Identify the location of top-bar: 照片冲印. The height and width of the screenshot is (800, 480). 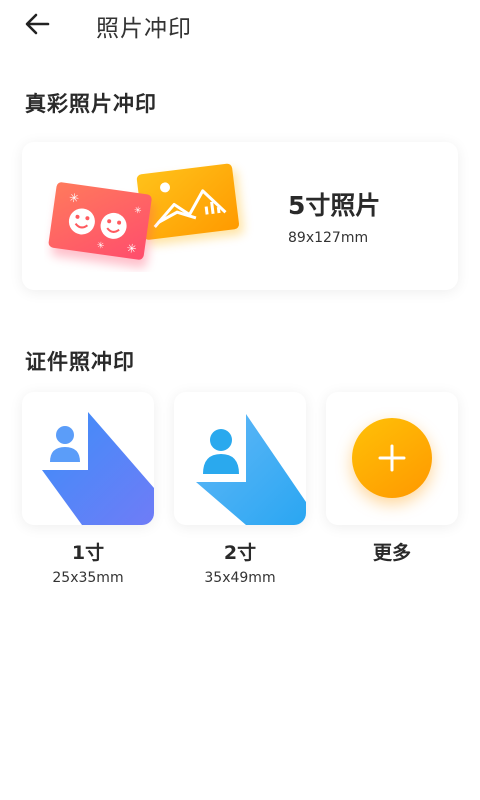
(240, 24).